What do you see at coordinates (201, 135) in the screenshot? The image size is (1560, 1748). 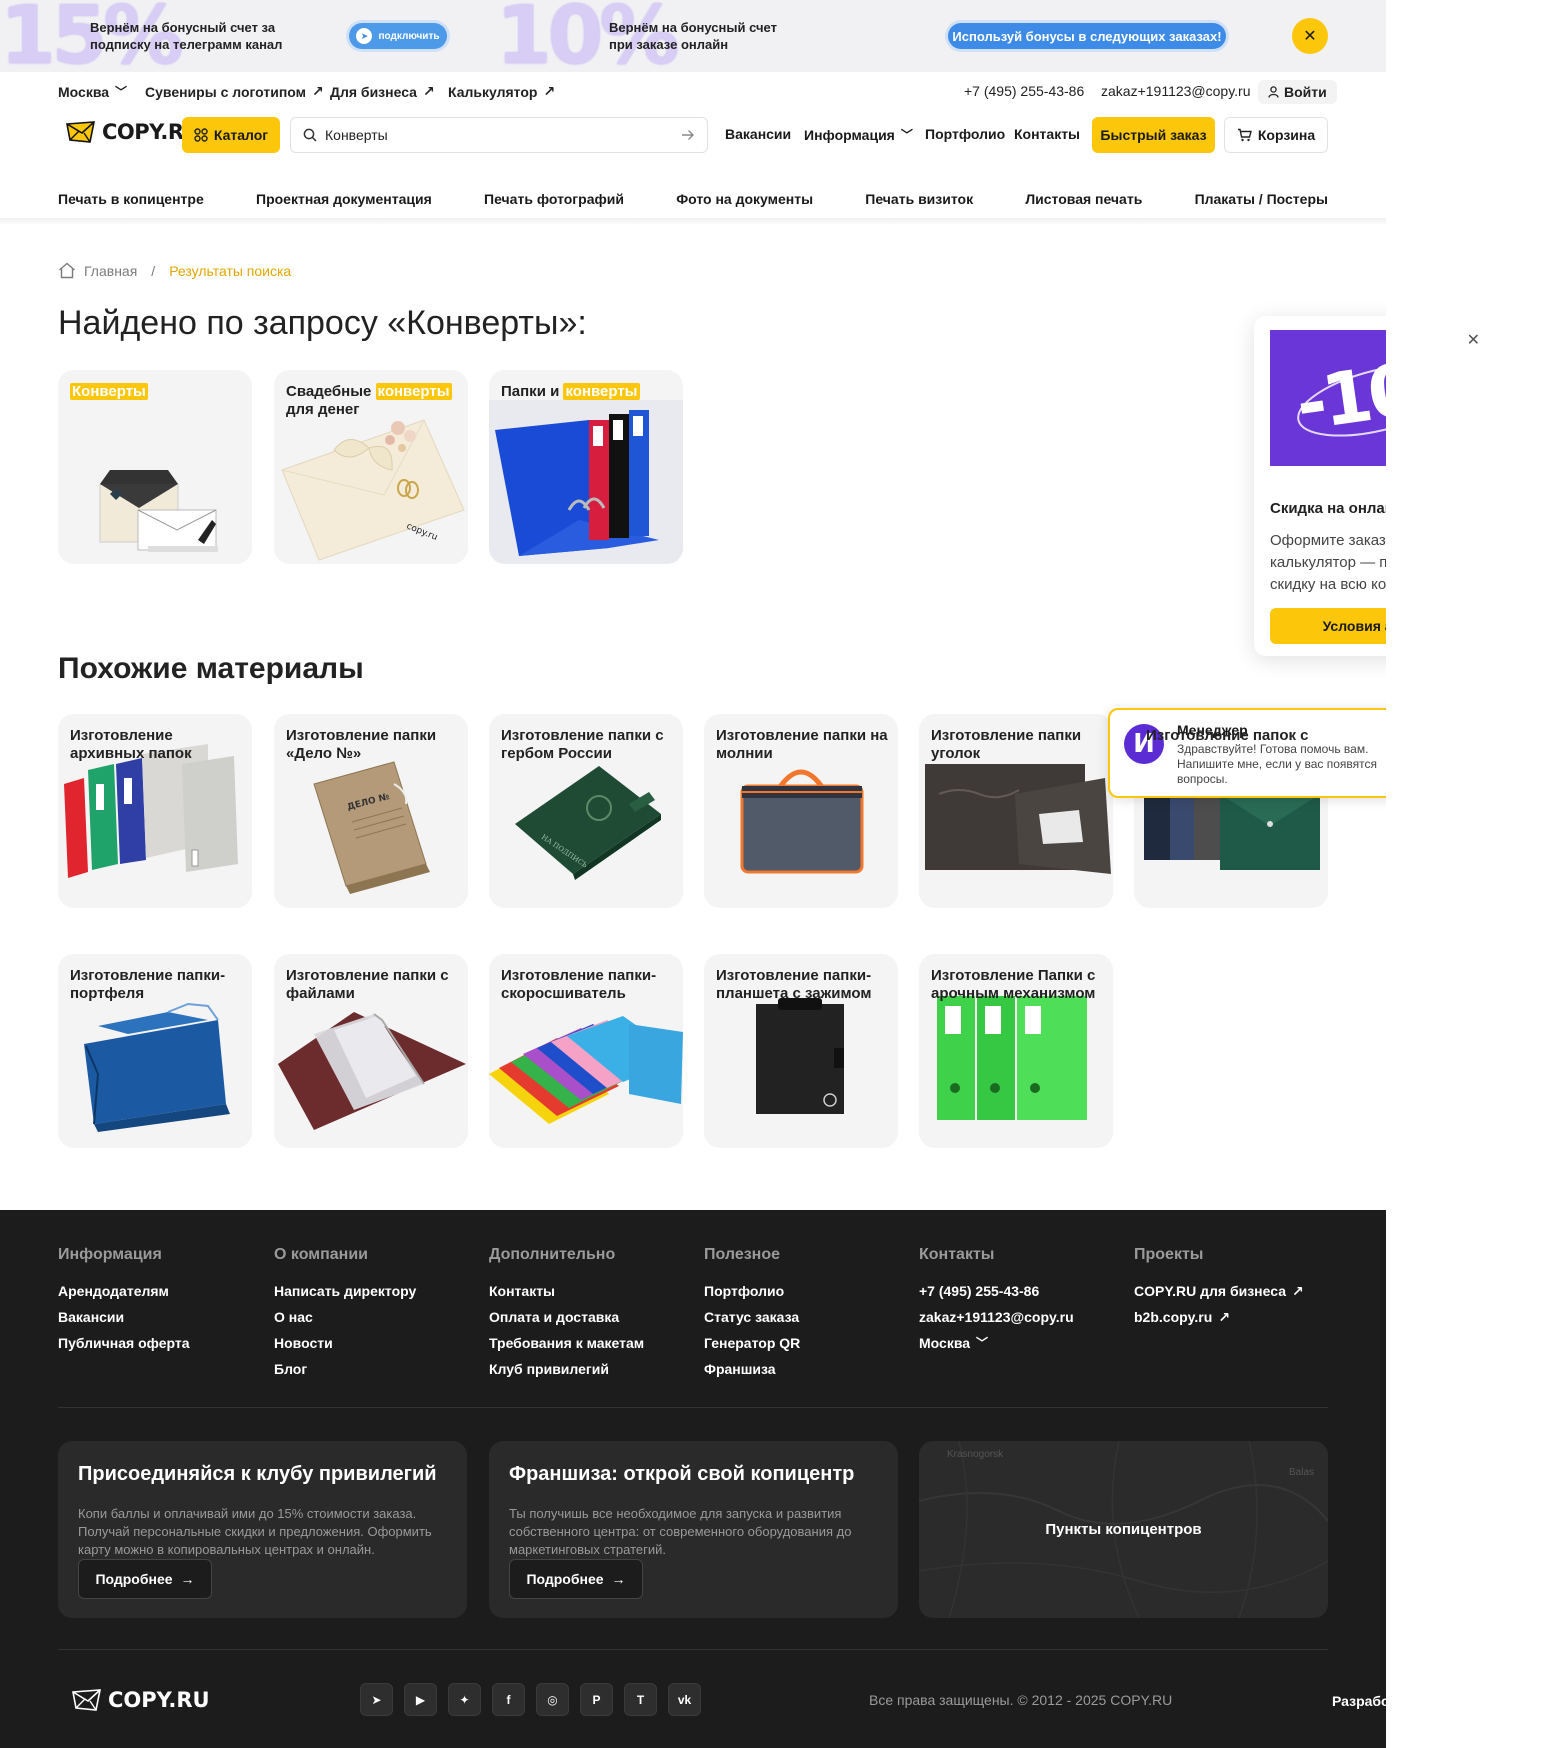 I see `grid-icon` at bounding box center [201, 135].